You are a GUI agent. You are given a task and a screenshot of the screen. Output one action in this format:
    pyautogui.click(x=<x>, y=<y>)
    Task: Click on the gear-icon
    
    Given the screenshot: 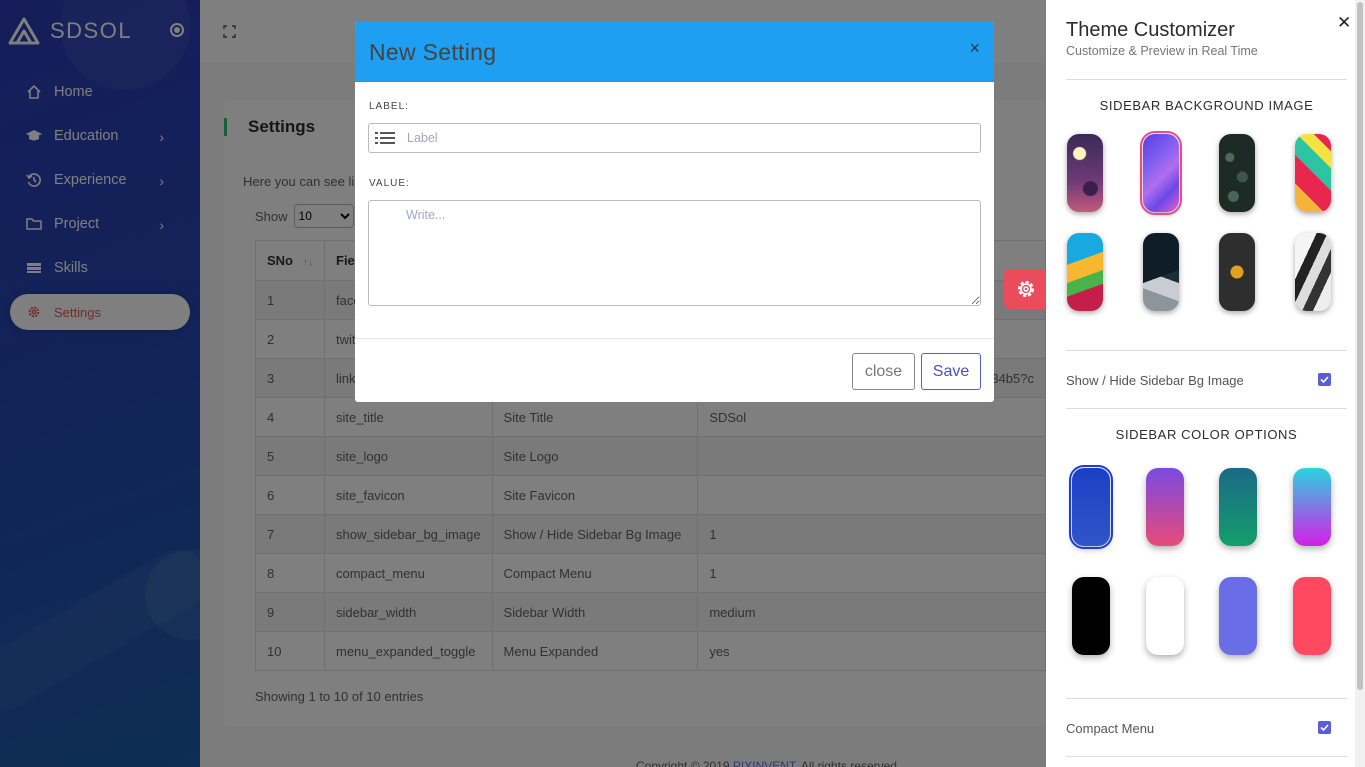 What is the action you would take?
    pyautogui.click(x=1026, y=289)
    